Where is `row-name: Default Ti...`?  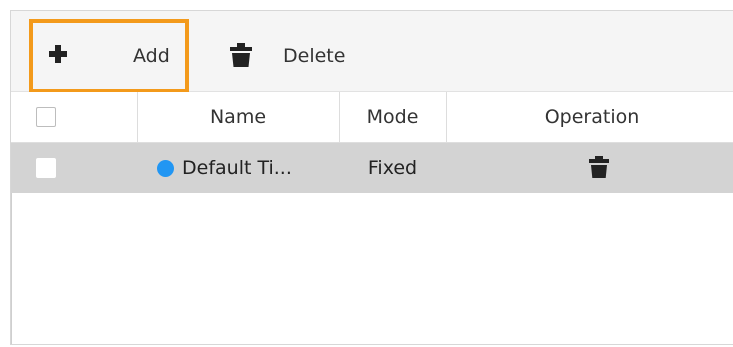 row-name: Default Ti... is located at coordinates (237, 168).